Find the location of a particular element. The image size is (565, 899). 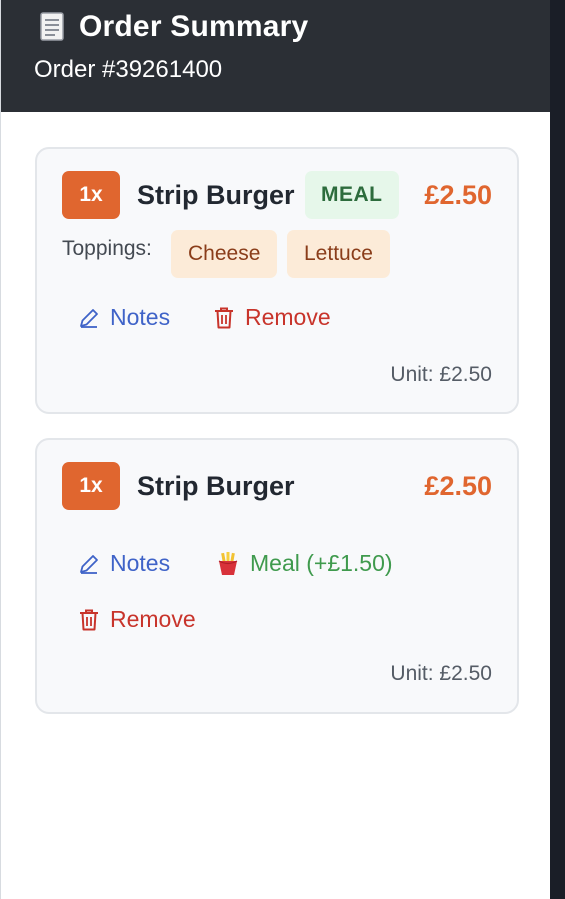

header-title-row: Order Summary is located at coordinates (173, 27).